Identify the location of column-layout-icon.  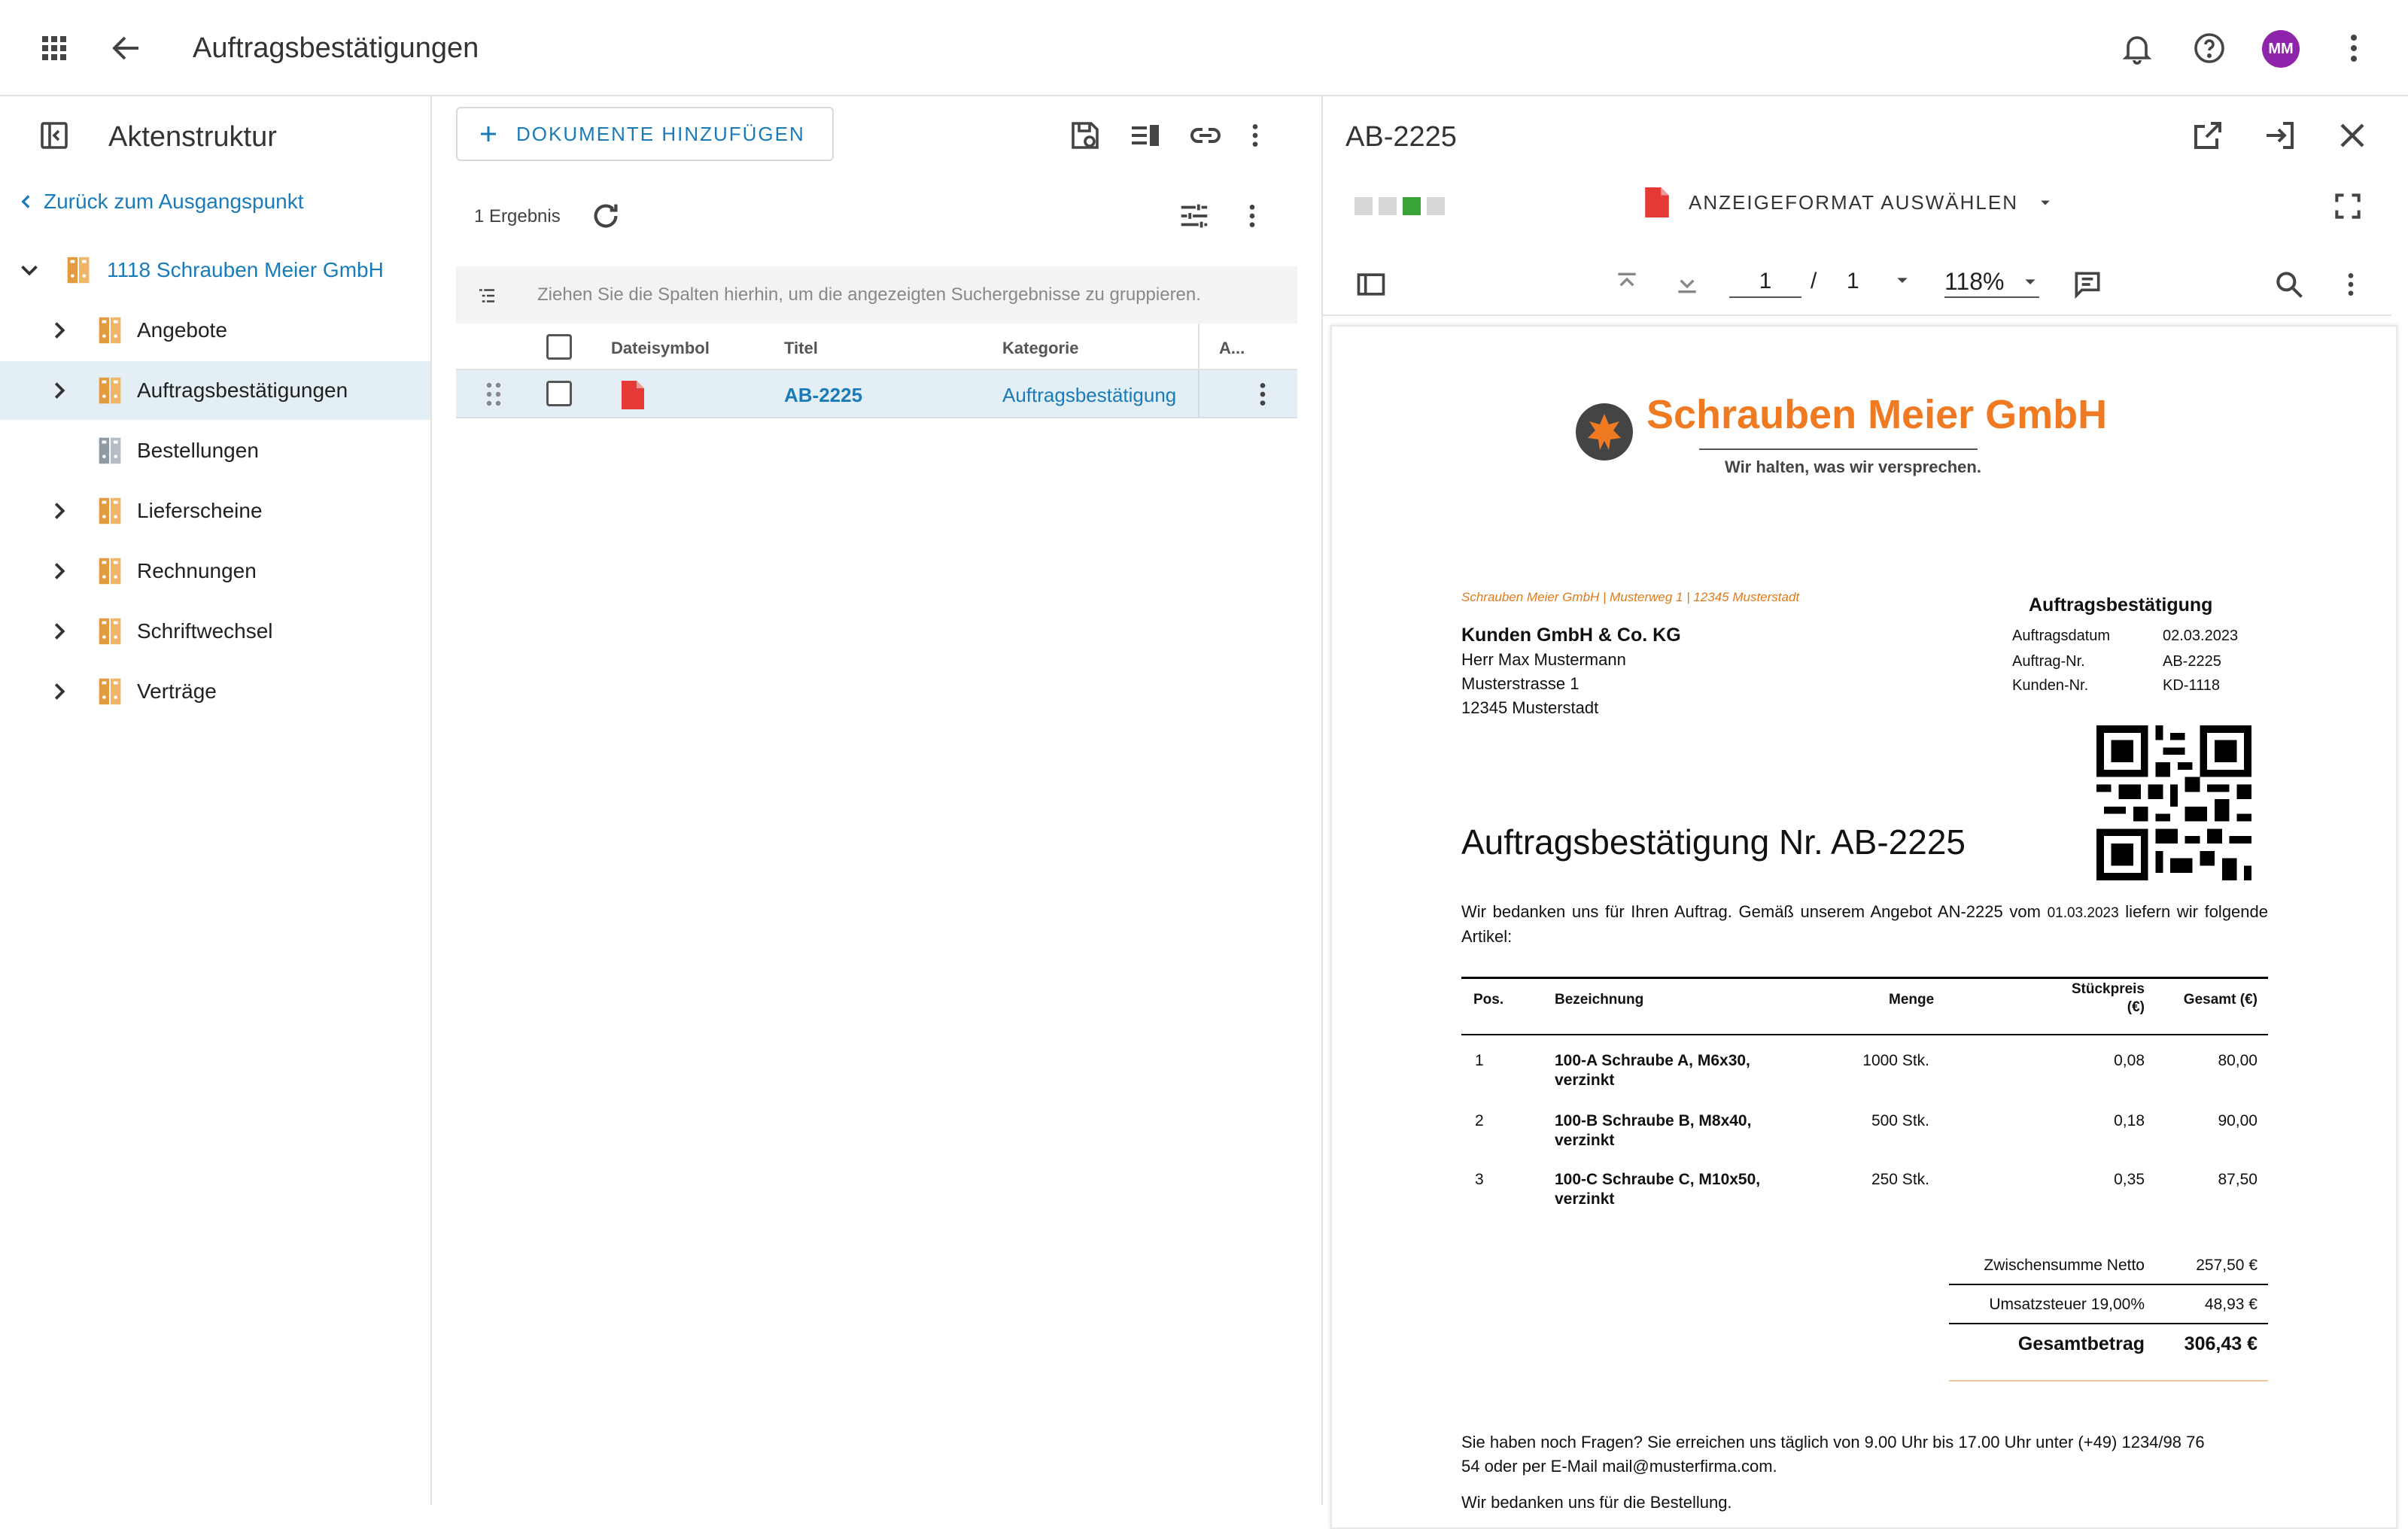
(1145, 135).